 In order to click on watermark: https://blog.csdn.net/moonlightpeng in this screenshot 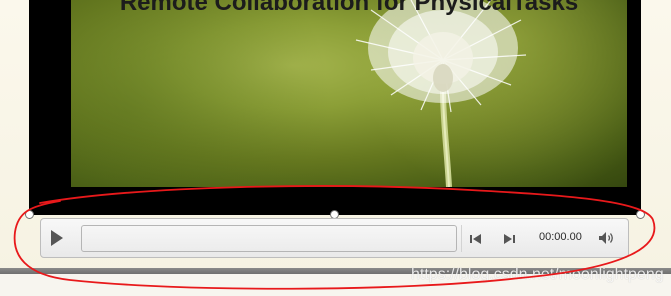, I will do `click(537, 274)`.